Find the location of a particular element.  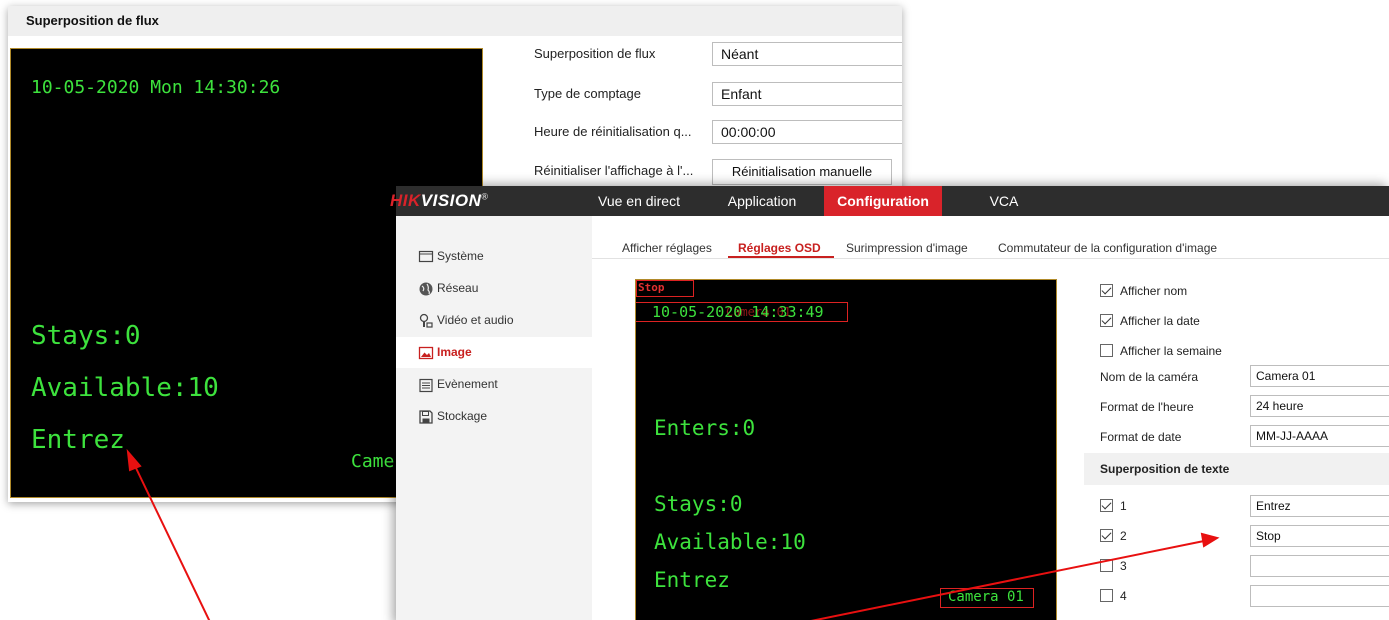

time-format-select: 24 heure is located at coordinates (1319, 406).